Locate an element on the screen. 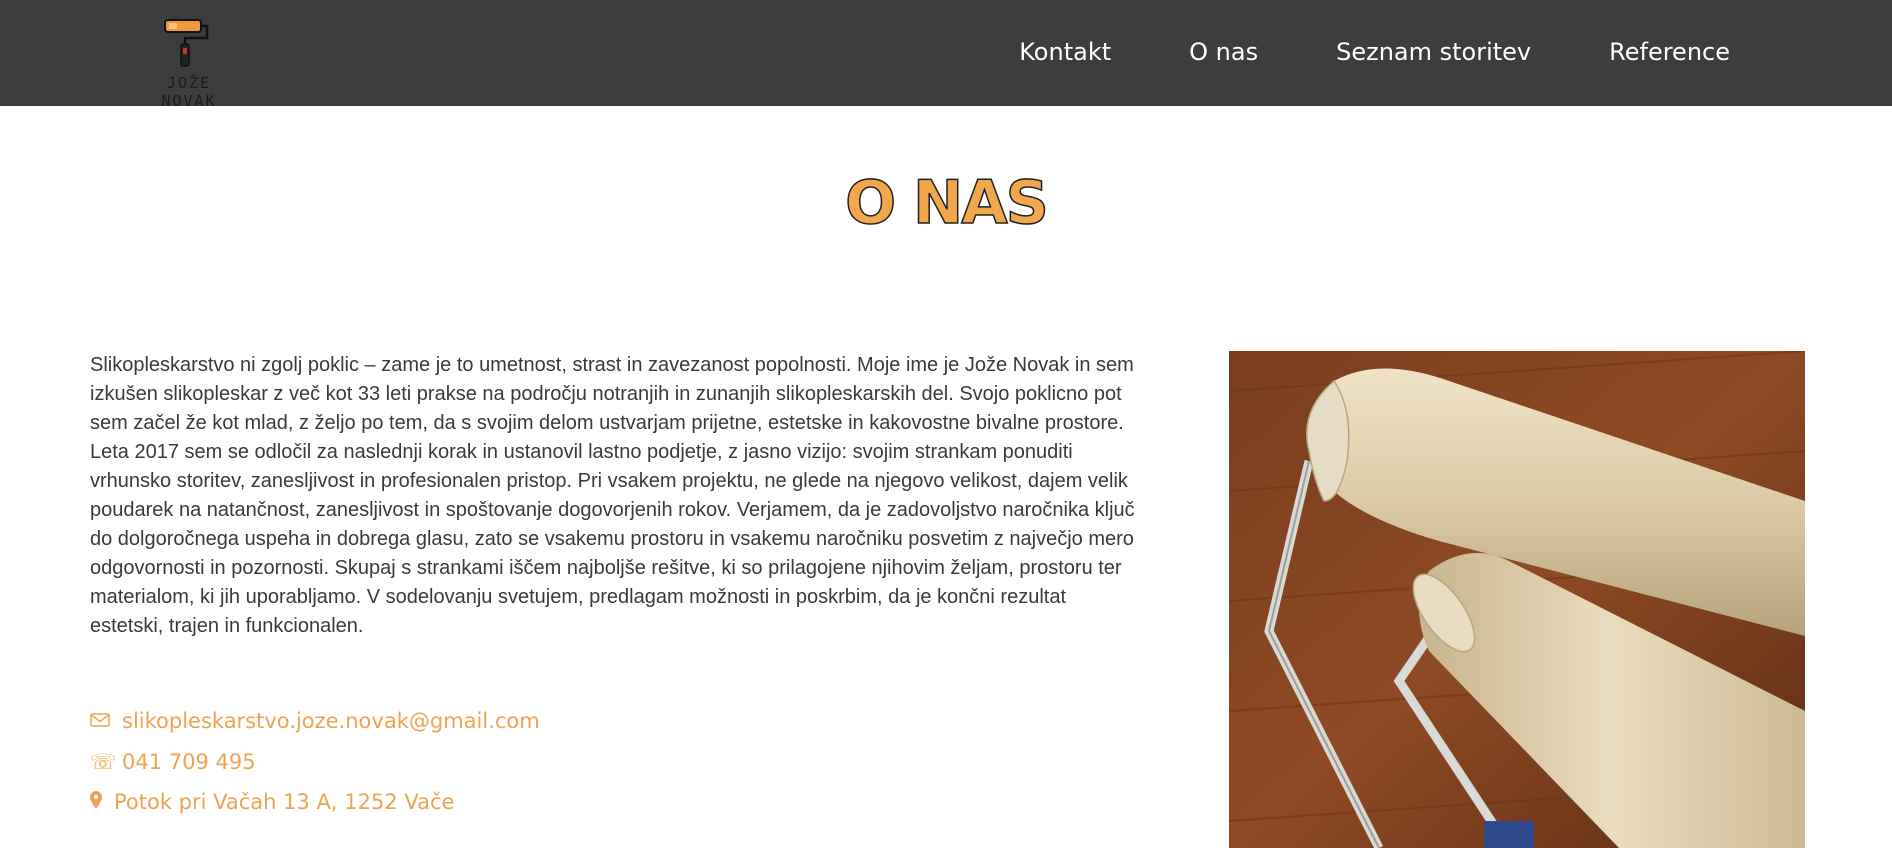  contact-address-text: Potok pri Vačah 13 A, 1252 Vače is located at coordinates (284, 802).